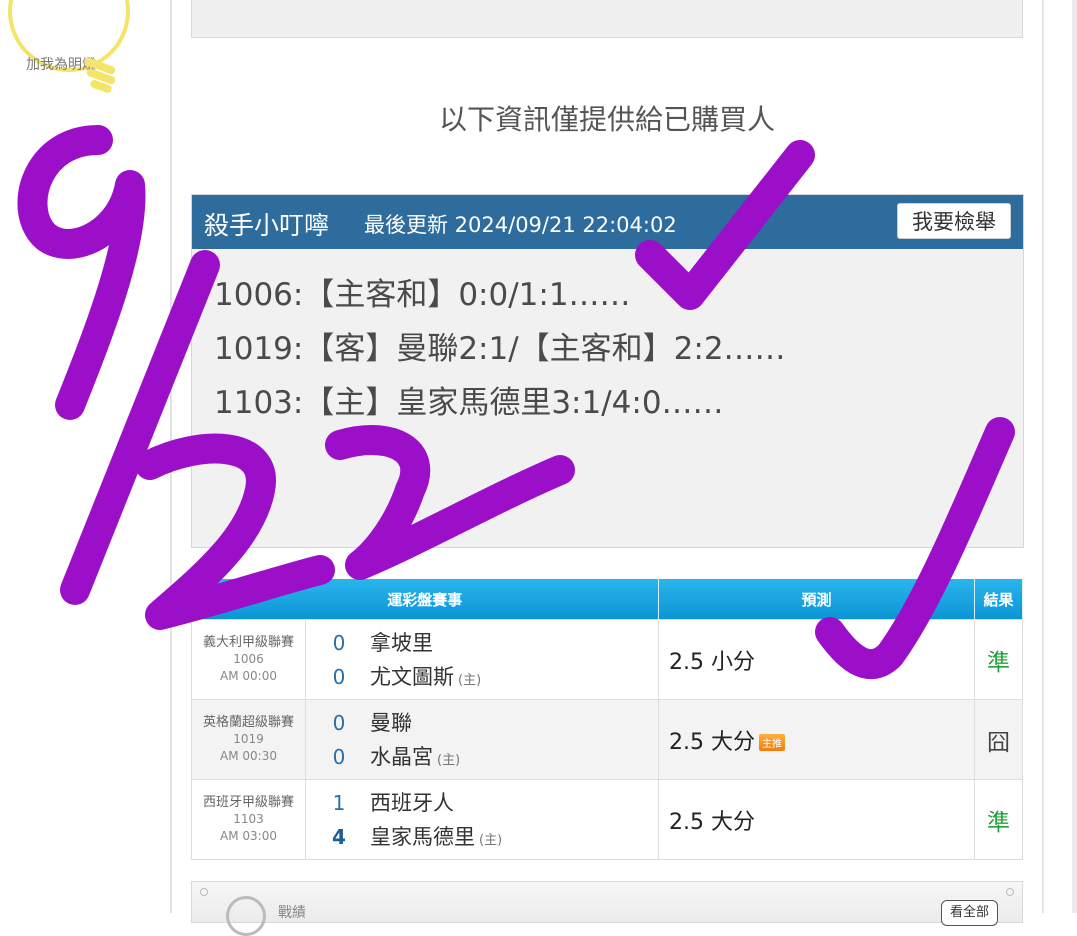  Describe the element at coordinates (425, 599) in the screenshot. I see `column-header-match: 運彩盤賽事` at that location.